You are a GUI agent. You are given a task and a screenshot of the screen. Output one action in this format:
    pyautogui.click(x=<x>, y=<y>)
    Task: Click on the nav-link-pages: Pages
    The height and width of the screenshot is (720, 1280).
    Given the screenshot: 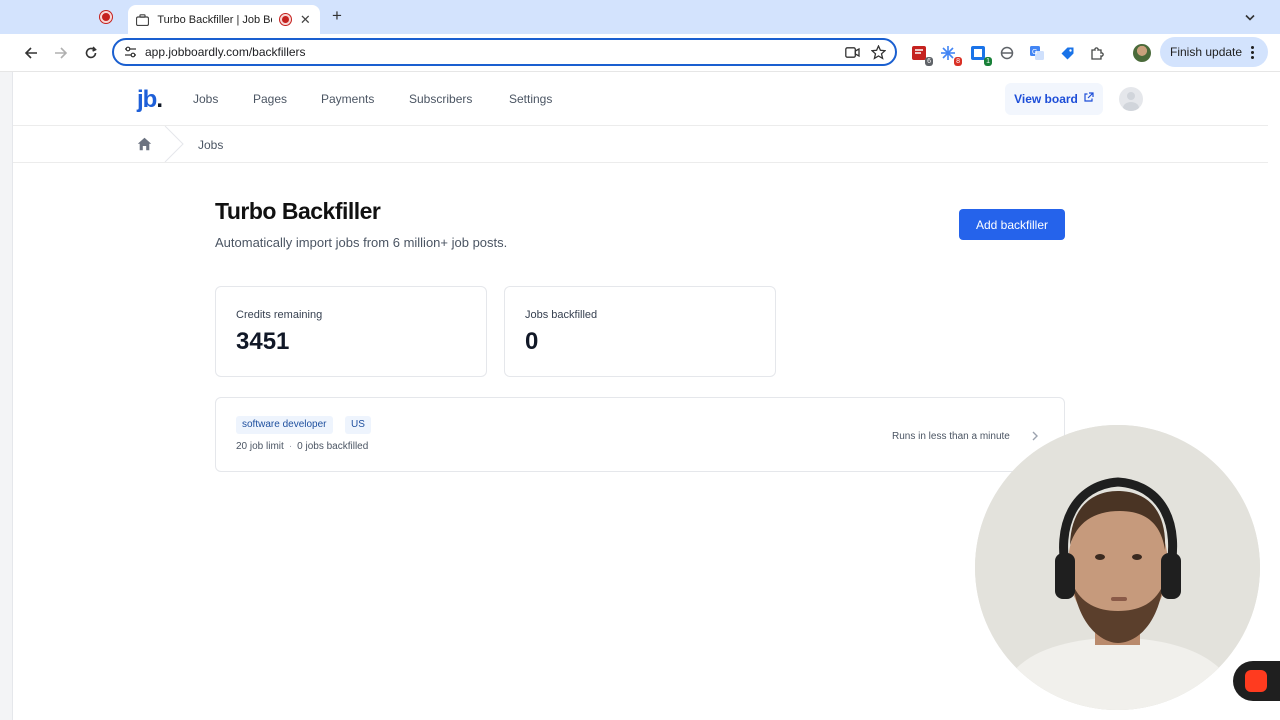 What is the action you would take?
    pyautogui.click(x=270, y=99)
    